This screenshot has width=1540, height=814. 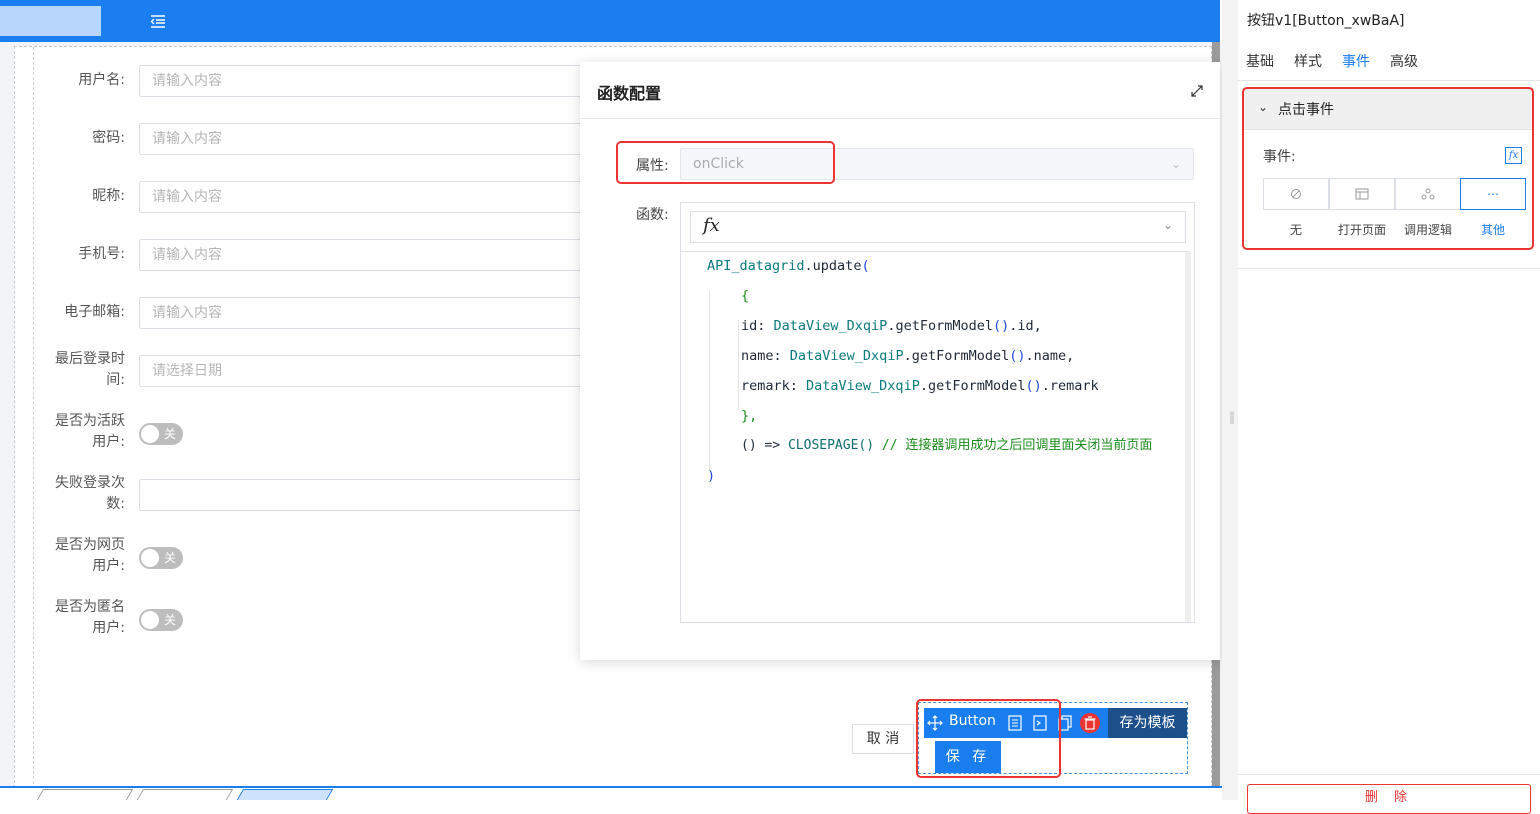 I want to click on code-token: .name,, so click(x=1050, y=356).